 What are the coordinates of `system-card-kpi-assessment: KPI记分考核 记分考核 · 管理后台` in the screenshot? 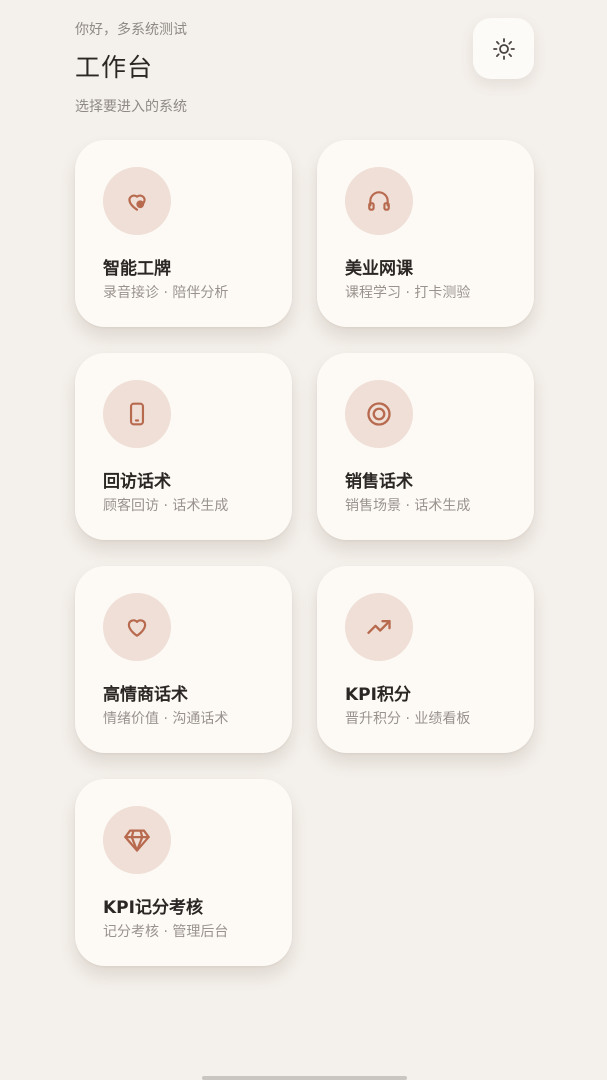 It's located at (183, 872).